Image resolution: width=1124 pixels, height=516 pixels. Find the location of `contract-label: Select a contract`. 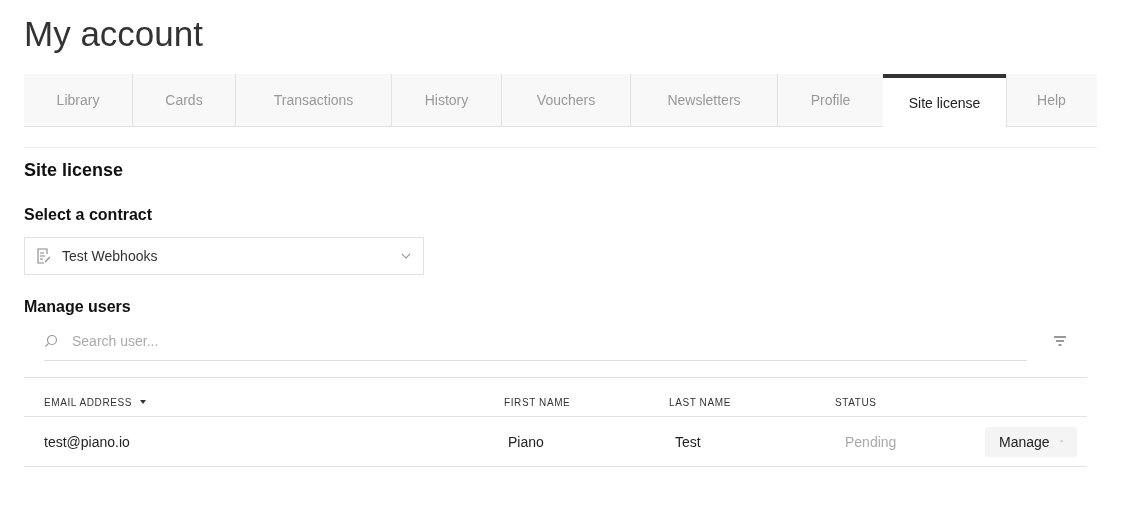

contract-label: Select a contract is located at coordinates (89, 215).